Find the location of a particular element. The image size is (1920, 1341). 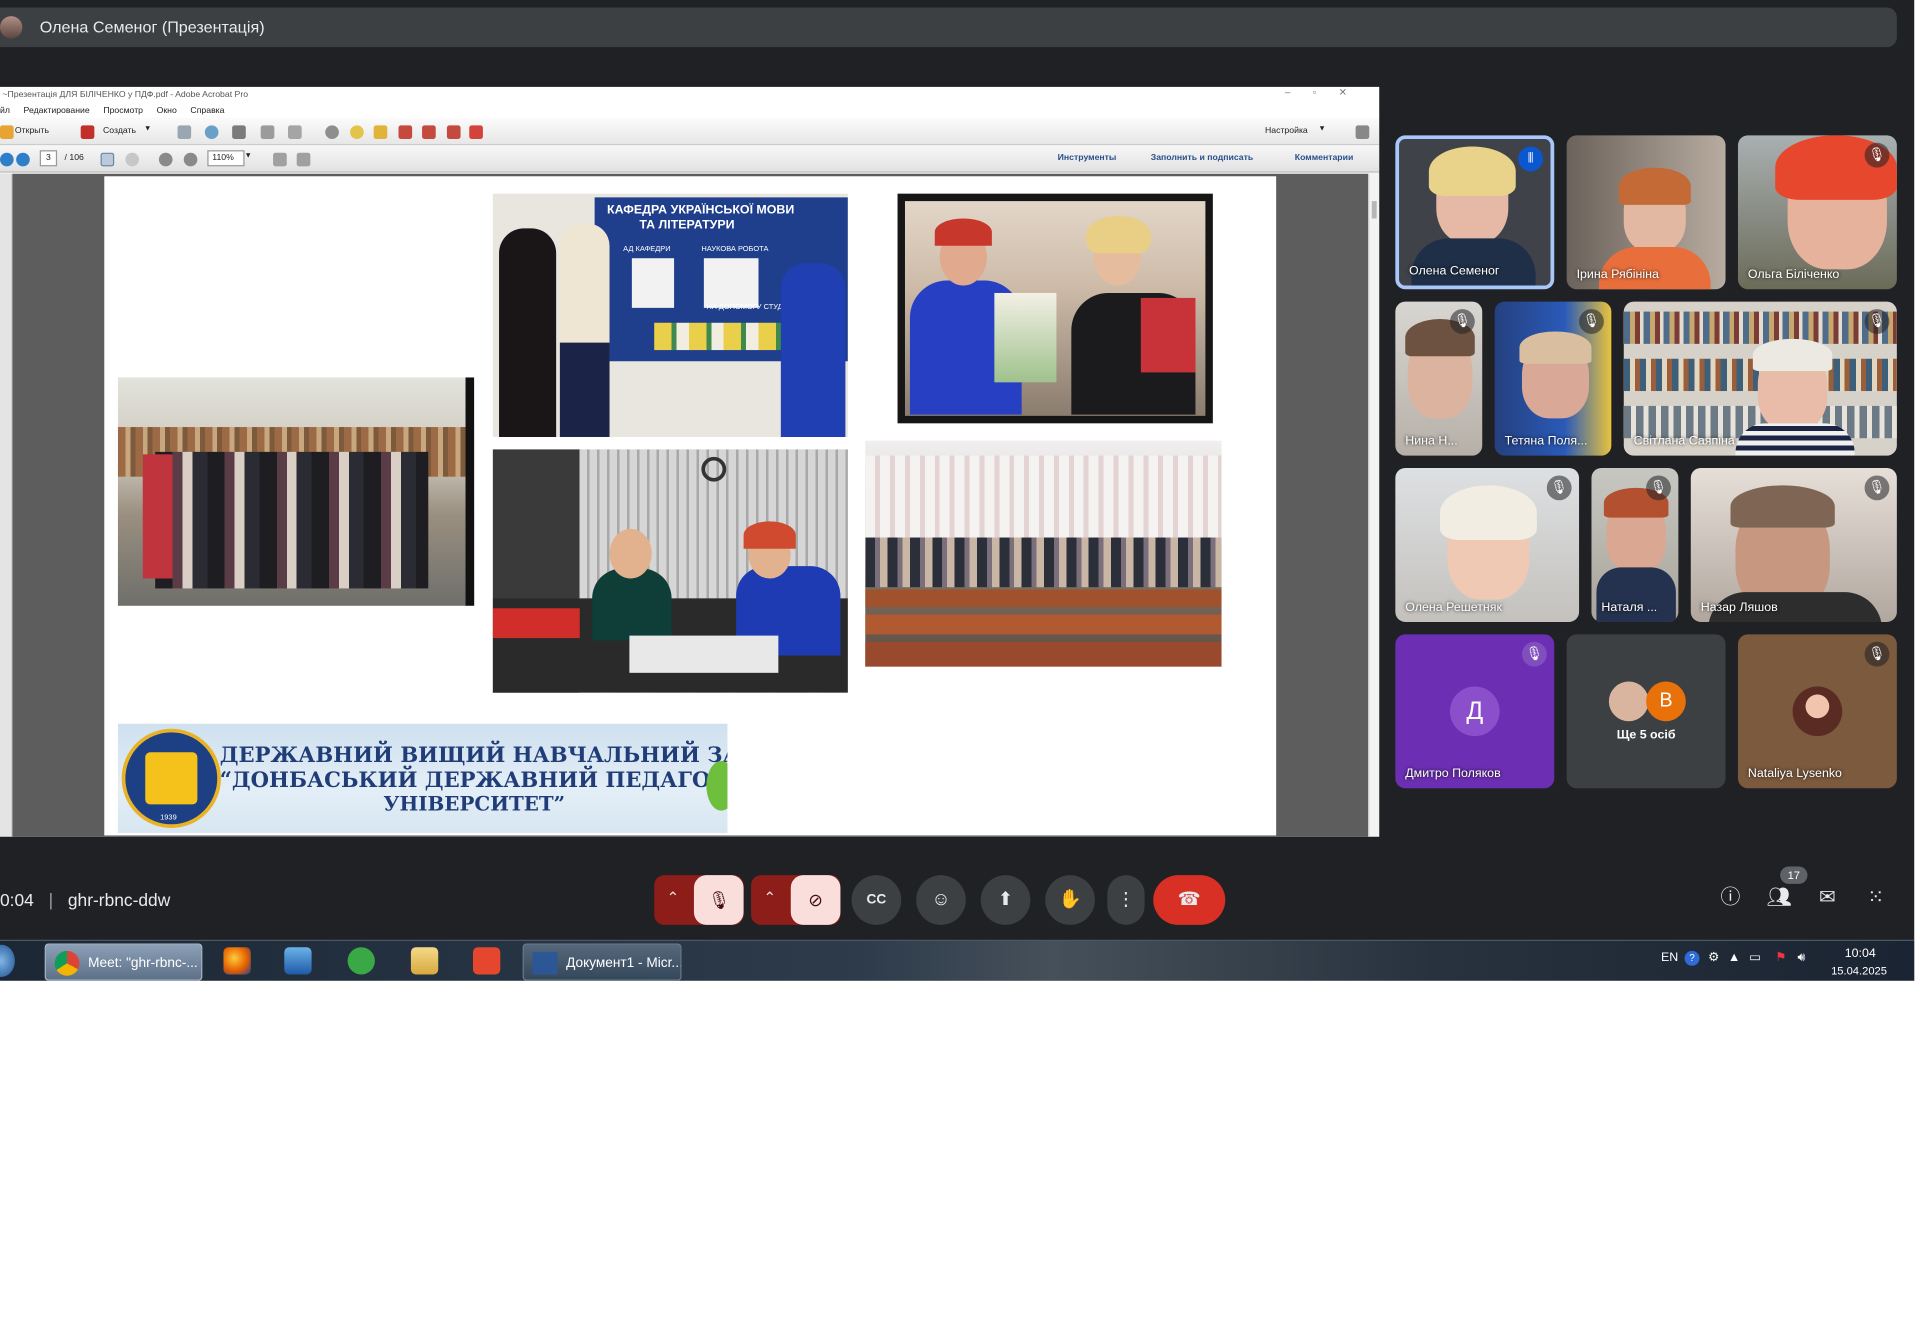

settings-button: Настройка is located at coordinates (1286, 131).